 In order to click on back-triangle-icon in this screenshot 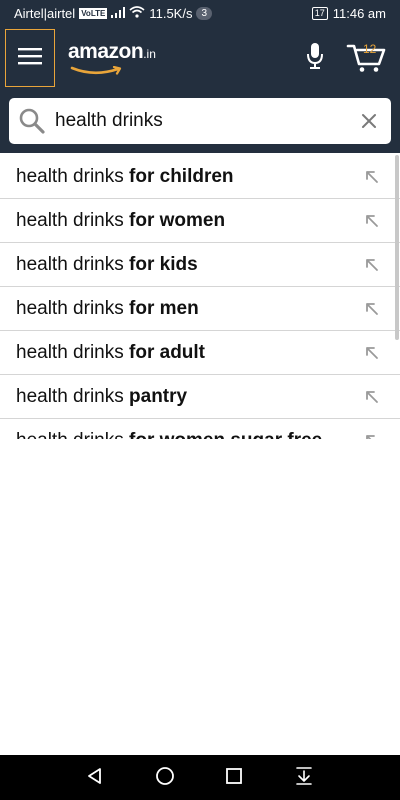, I will do `click(95, 778)`.